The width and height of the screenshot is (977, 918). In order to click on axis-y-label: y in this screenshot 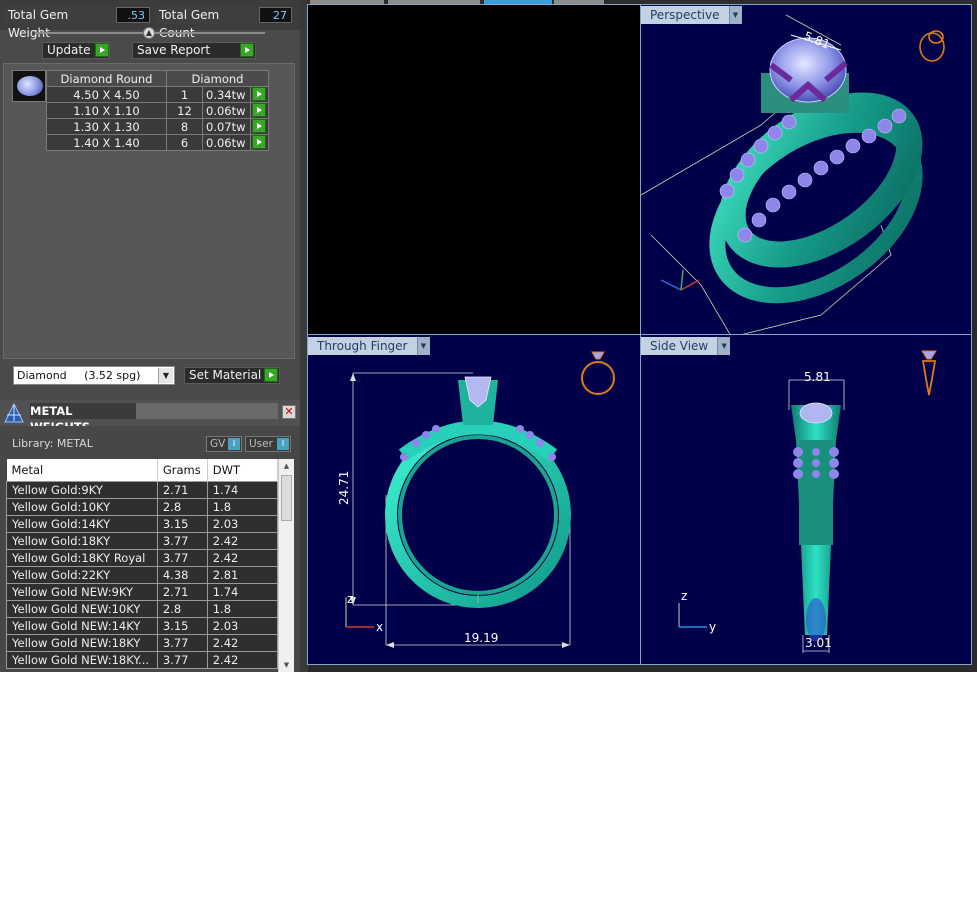, I will do `click(712, 627)`.